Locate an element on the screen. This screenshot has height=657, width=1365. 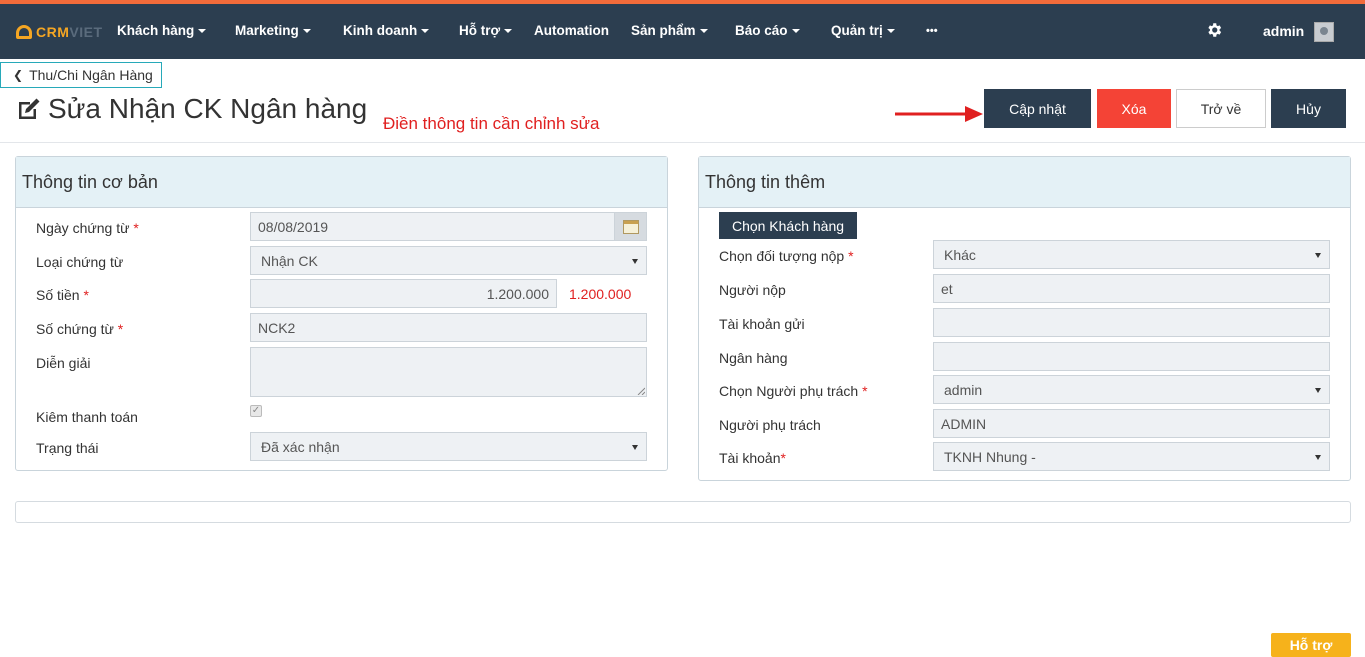
resize-handle-icon is located at coordinates (641, 391).